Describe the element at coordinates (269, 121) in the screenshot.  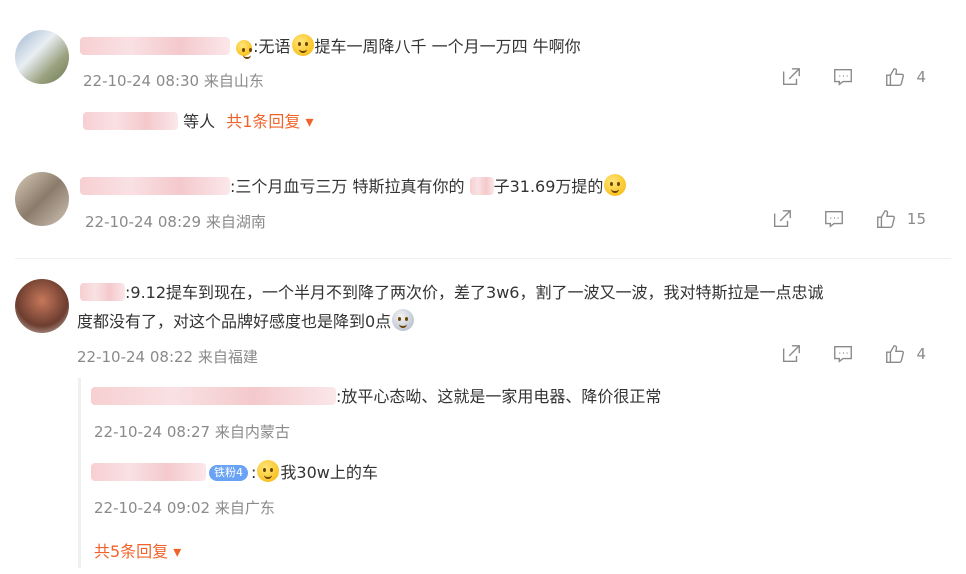
I see `replies-link: 共1条回复 ▾` at that location.